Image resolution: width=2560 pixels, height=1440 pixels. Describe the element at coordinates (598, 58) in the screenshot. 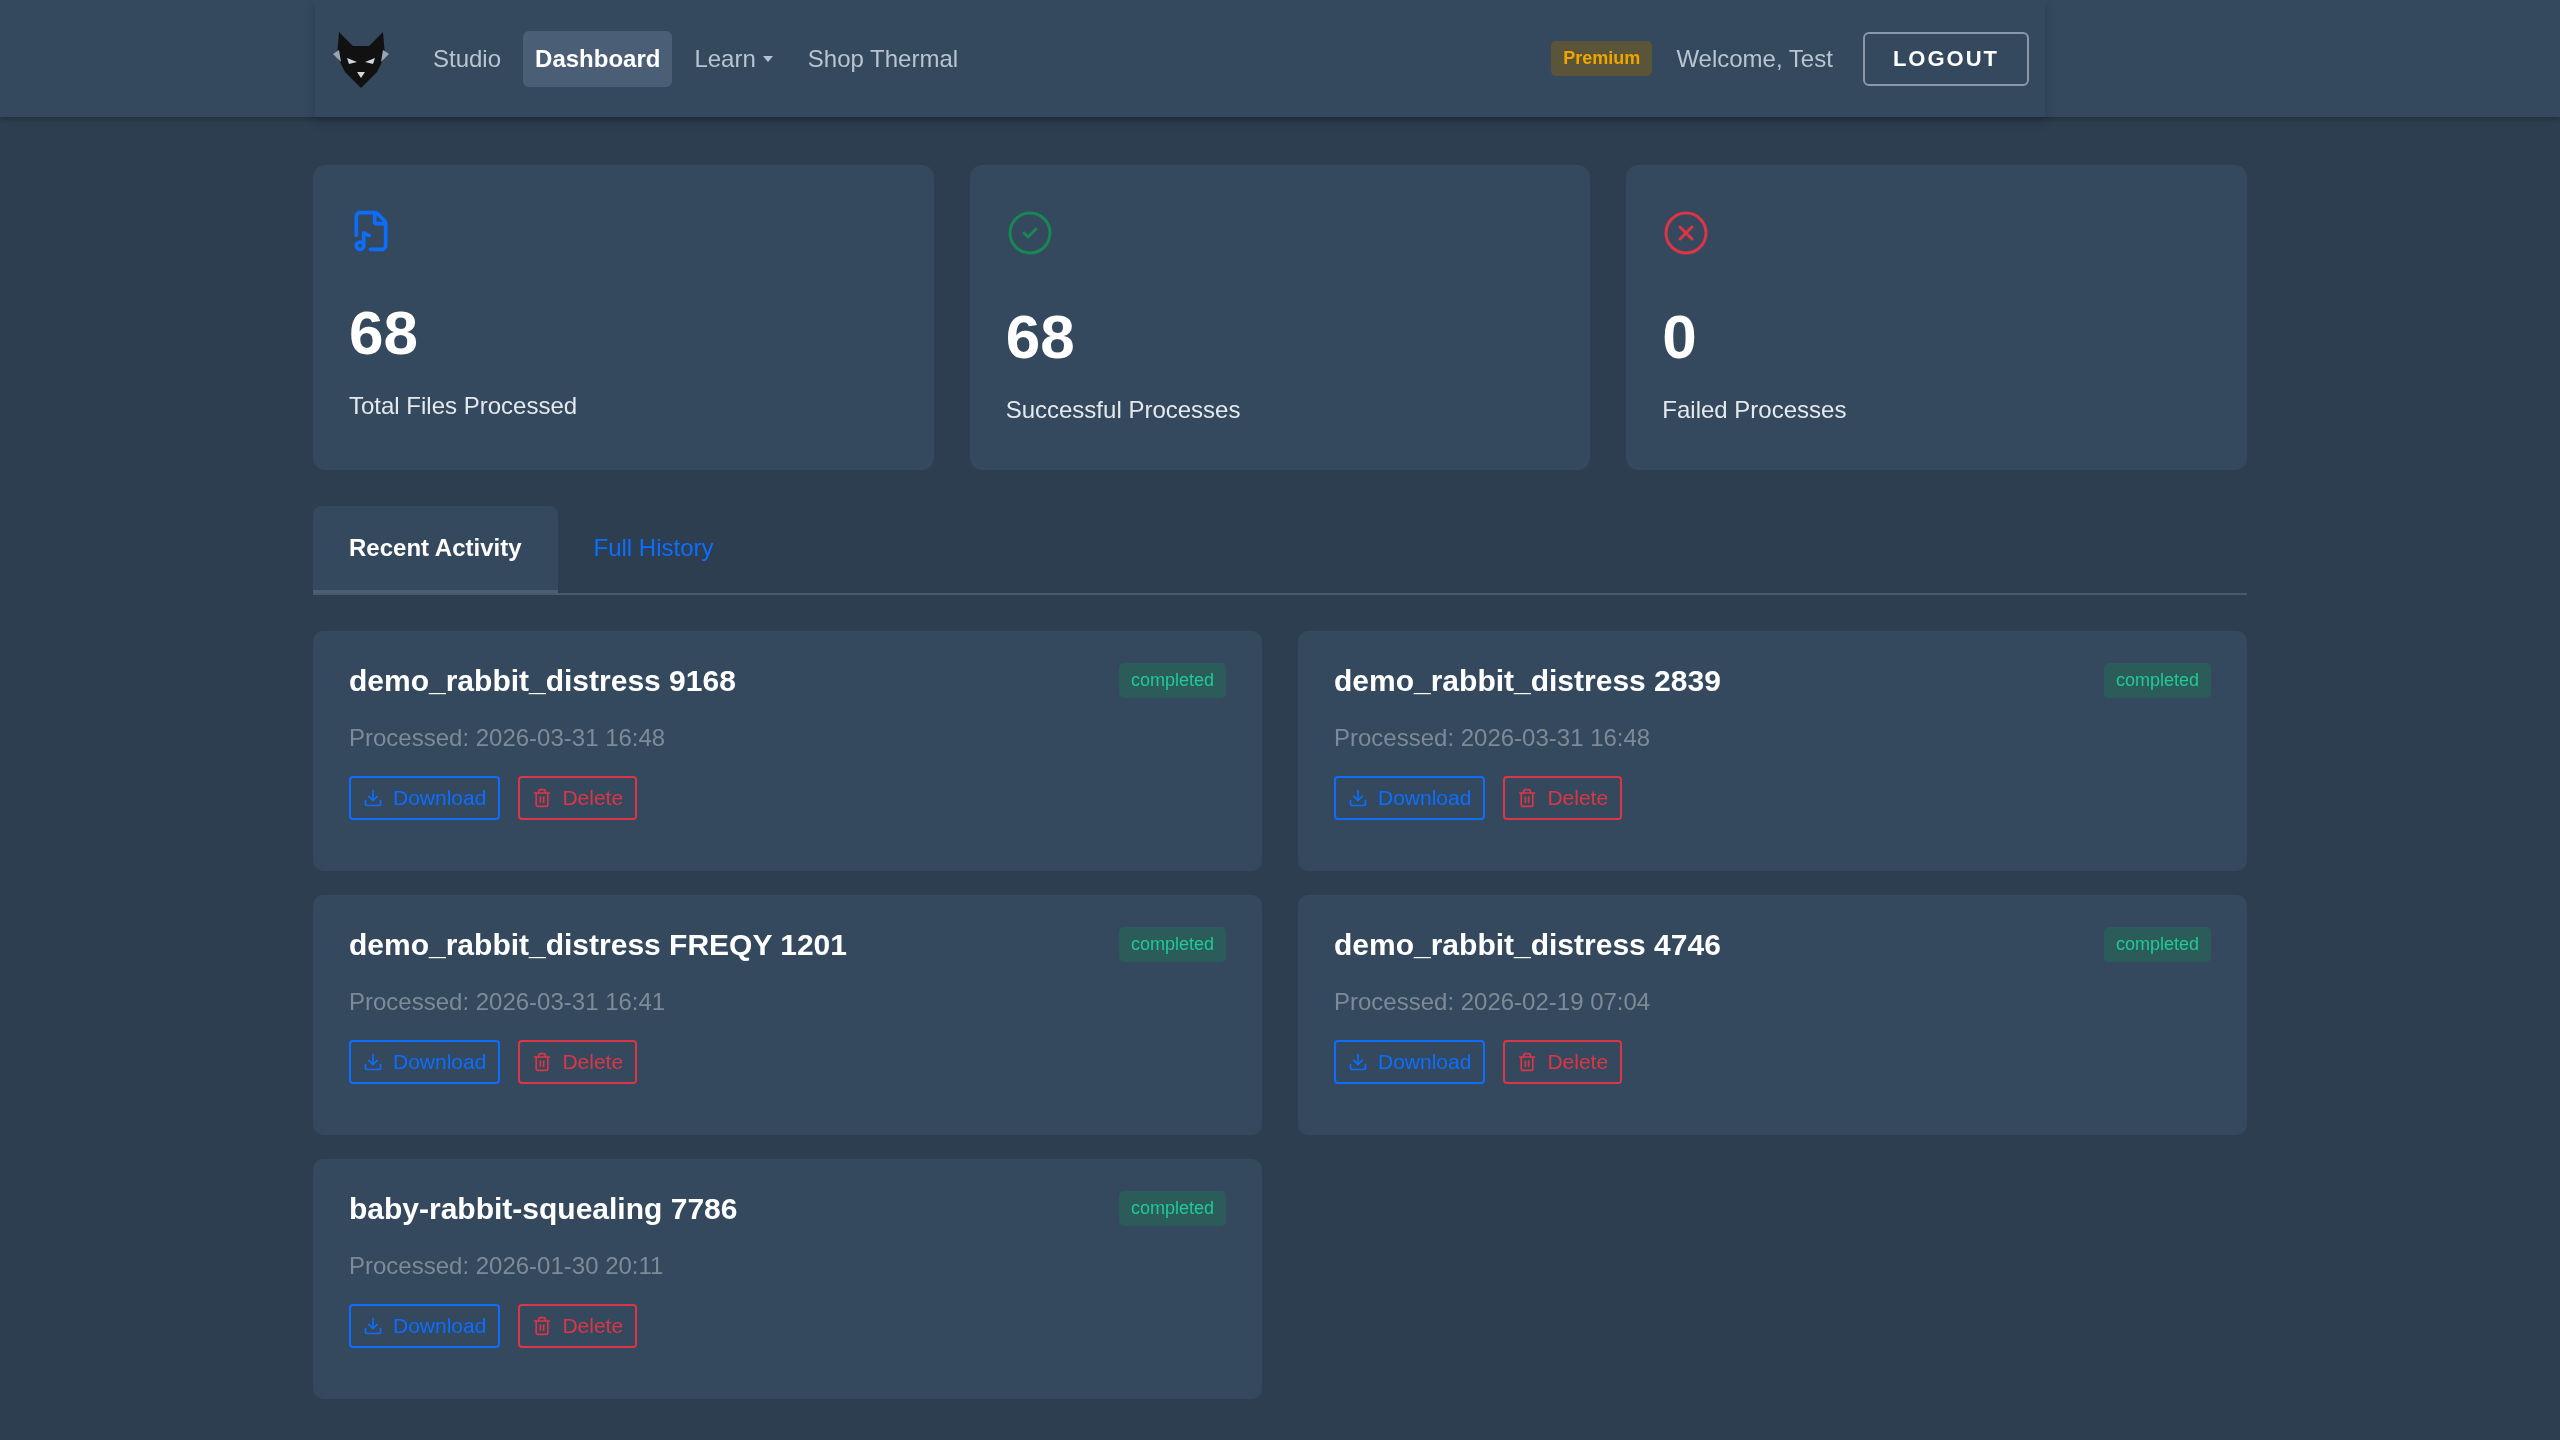

I see `nav-link: Dashboard` at that location.